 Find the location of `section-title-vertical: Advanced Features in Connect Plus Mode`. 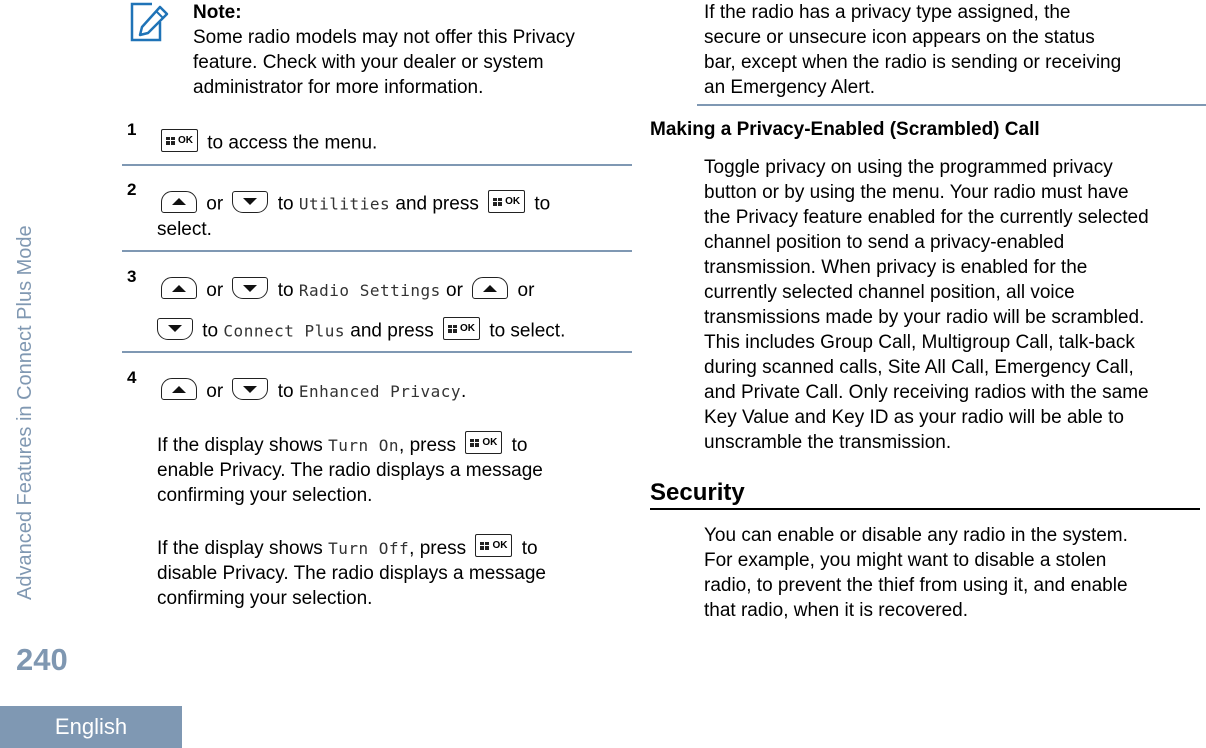

section-title-vertical: Advanced Features in Connect Plus Mode is located at coordinates (25, 412).